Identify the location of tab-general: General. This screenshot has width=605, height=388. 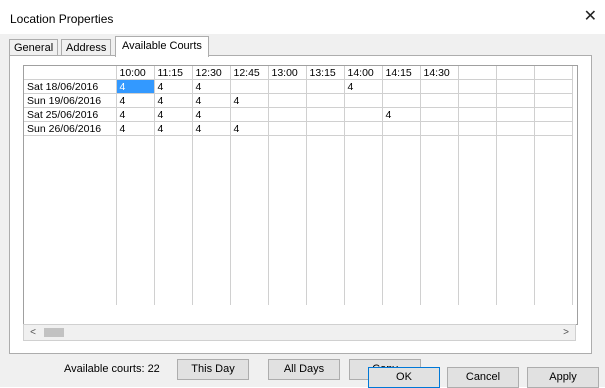
(34, 47).